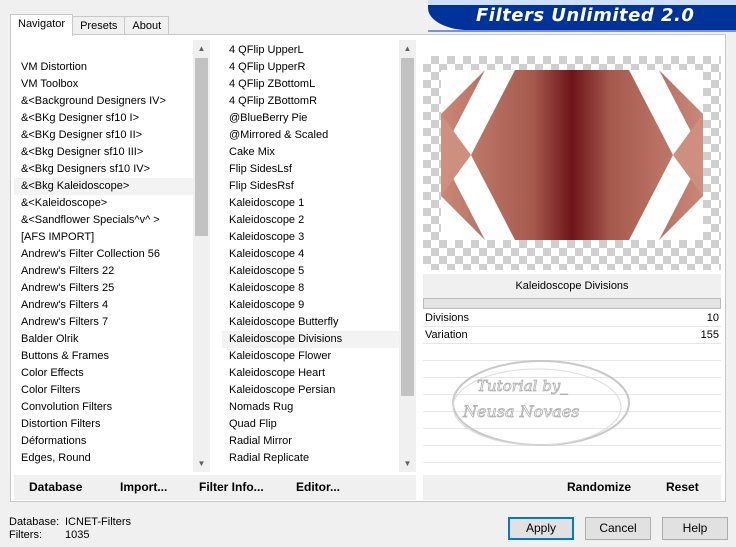 Image resolution: width=736 pixels, height=547 pixels. Describe the element at coordinates (310, 356) in the screenshot. I see `list-item: Kaleidoscope Flower` at that location.